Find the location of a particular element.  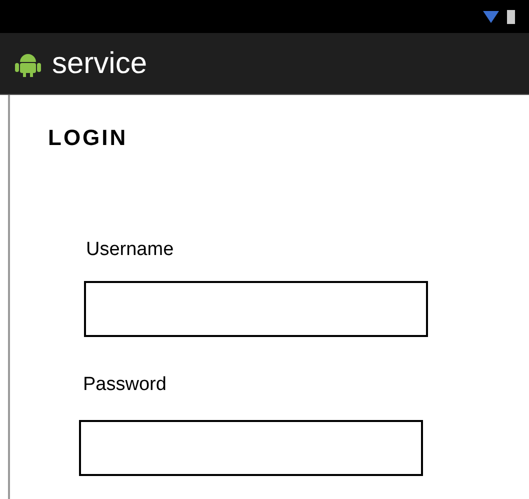

login-heading: LOGIN is located at coordinates (88, 138).